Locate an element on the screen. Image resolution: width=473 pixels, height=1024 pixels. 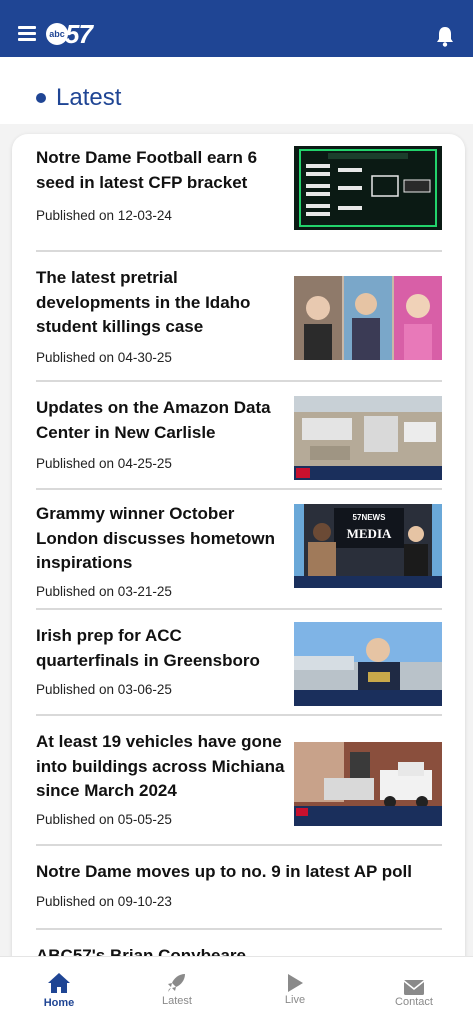
nav-live: Live is located at coordinates (295, 990).